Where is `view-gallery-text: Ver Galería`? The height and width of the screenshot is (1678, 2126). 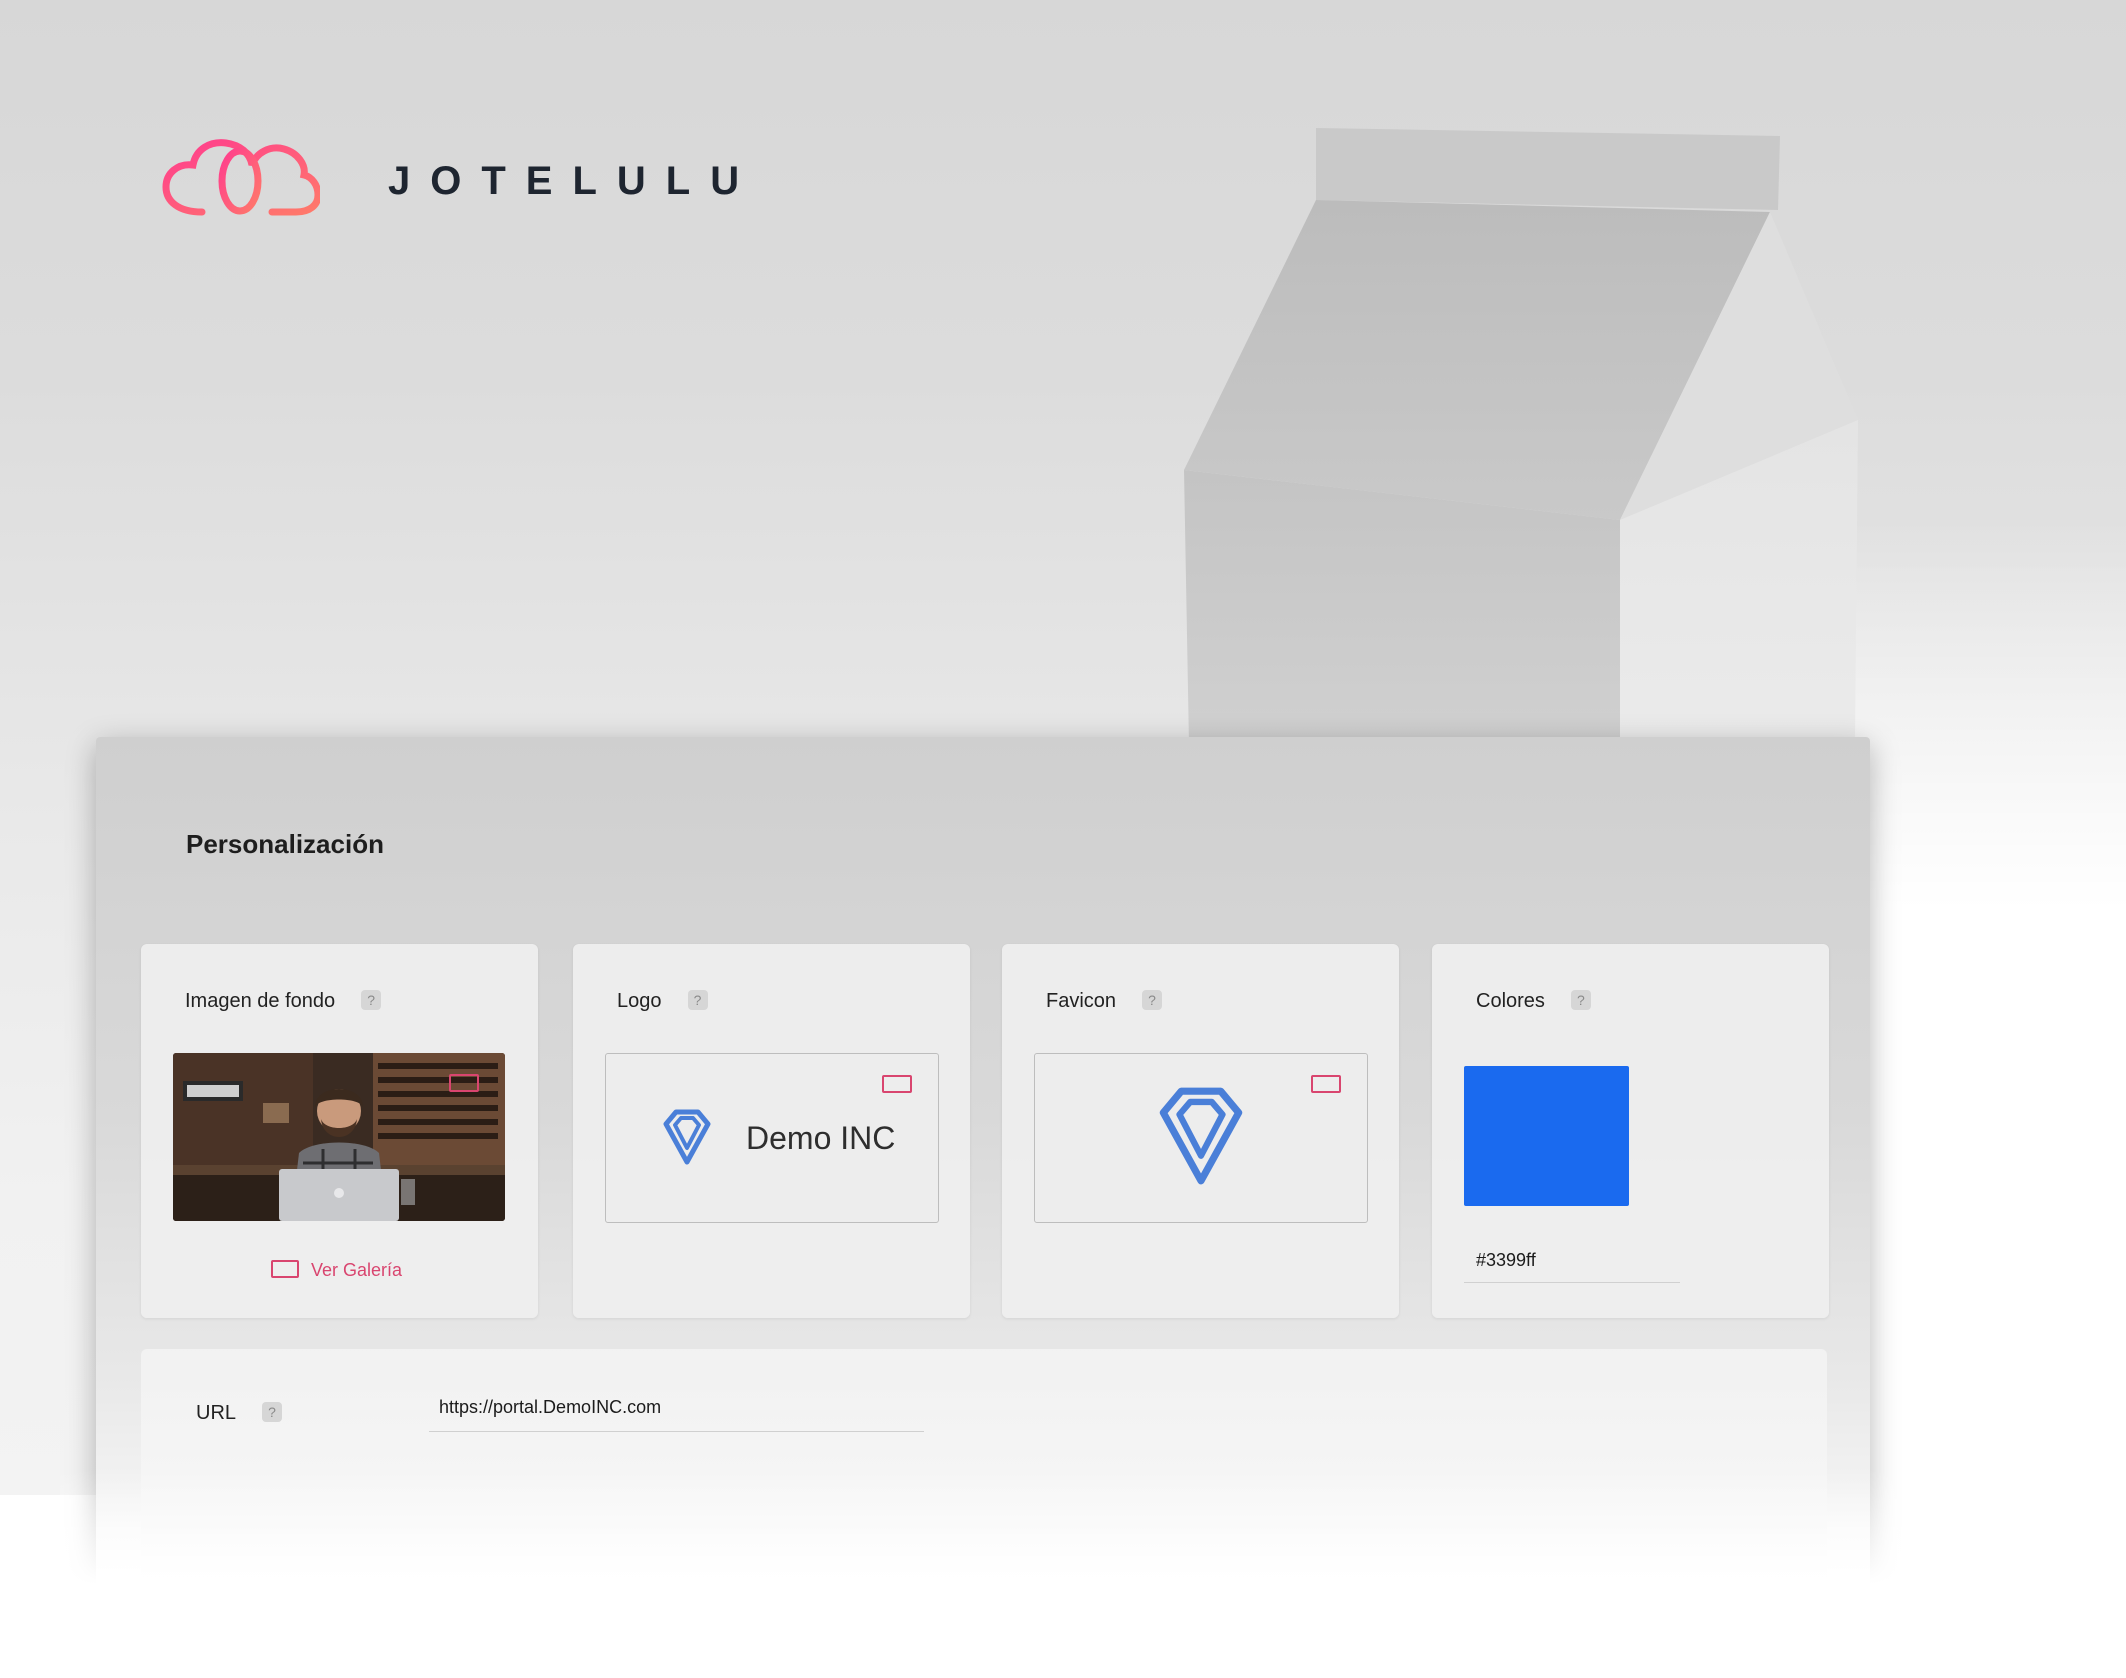
view-gallery-text: Ver Galería is located at coordinates (357, 1270).